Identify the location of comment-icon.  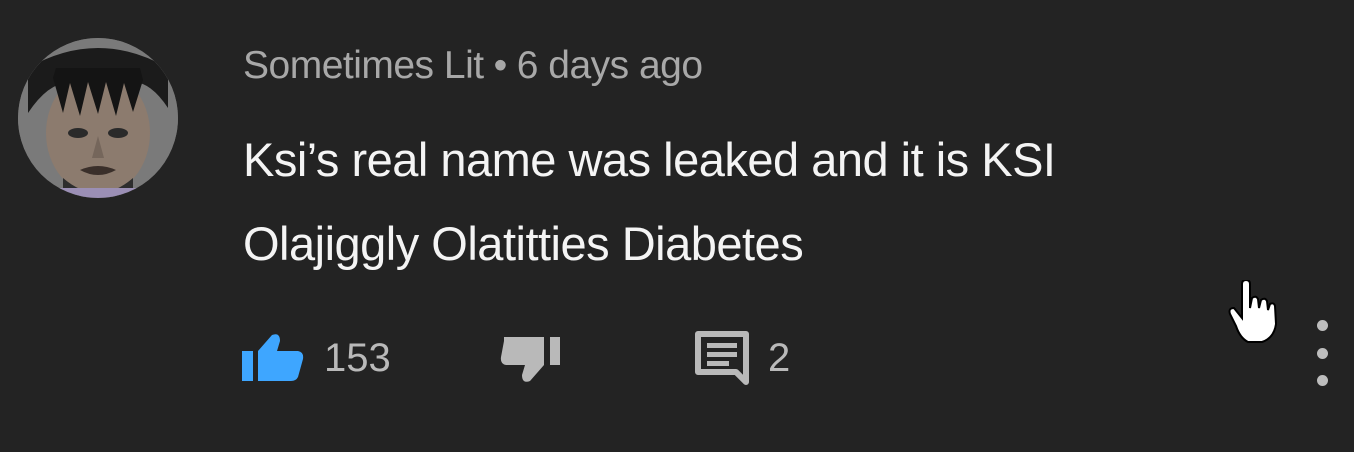
(722, 358).